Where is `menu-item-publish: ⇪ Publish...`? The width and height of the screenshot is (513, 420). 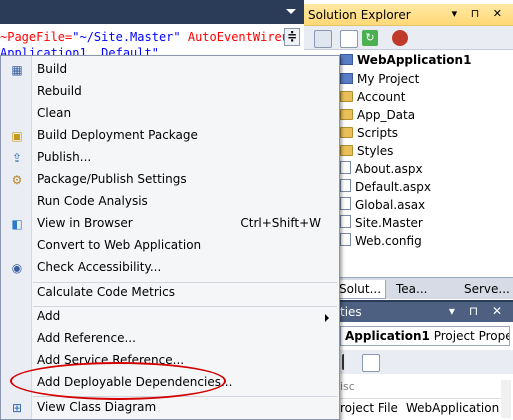
menu-item-publish: ⇪ Publish... is located at coordinates (170, 158).